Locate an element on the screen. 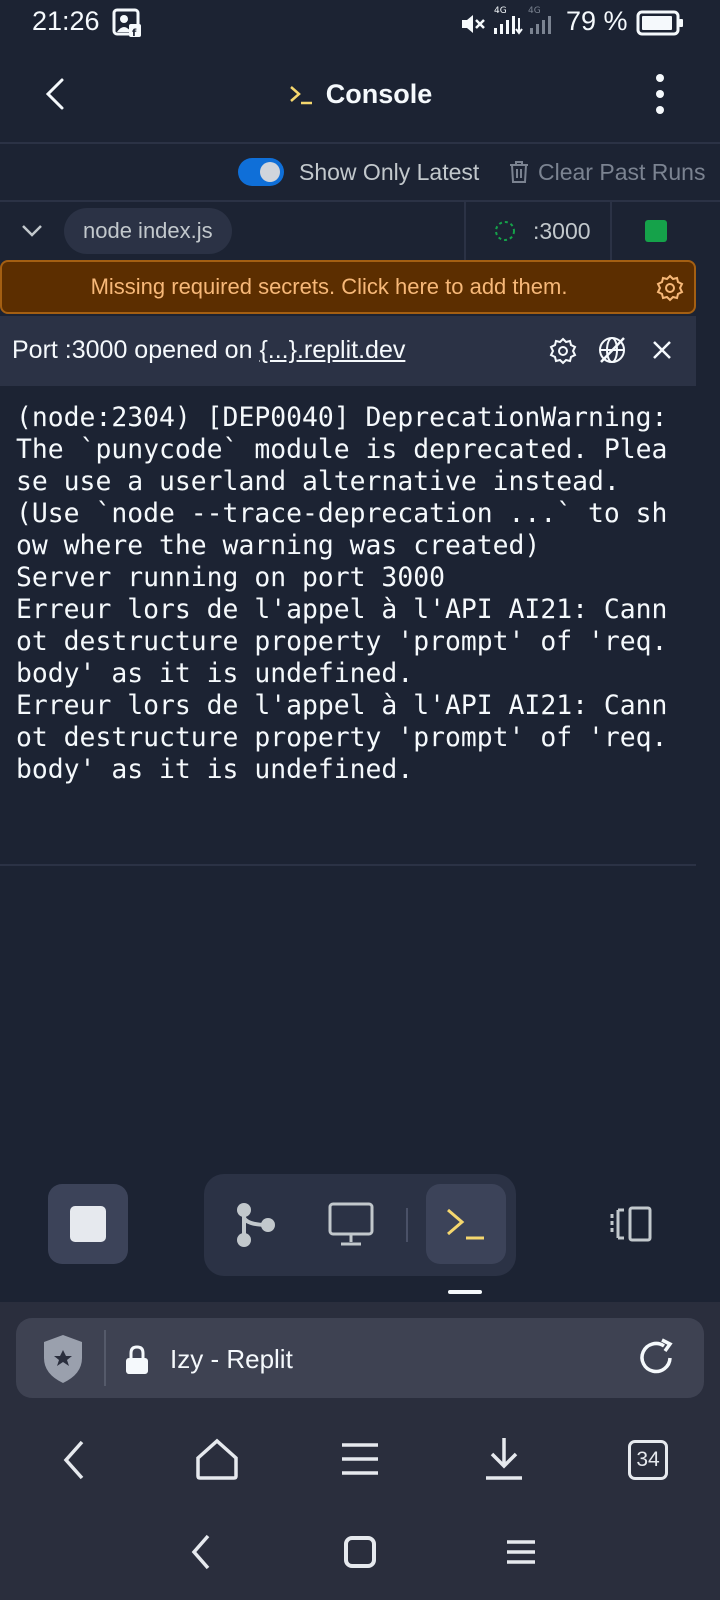 The image size is (720, 1600). stop-icon is located at coordinates (88, 1224).